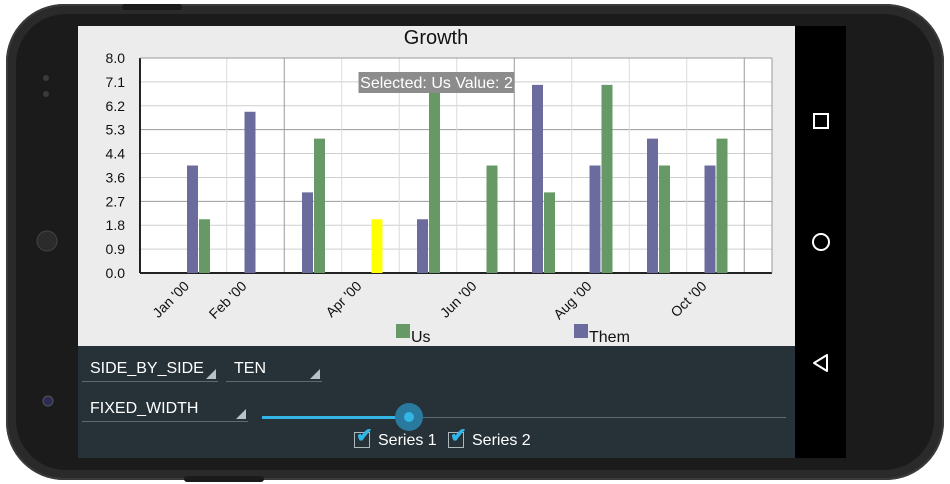 The height and width of the screenshot is (484, 950). I want to click on count-spinner-value: TEN, so click(250, 368).